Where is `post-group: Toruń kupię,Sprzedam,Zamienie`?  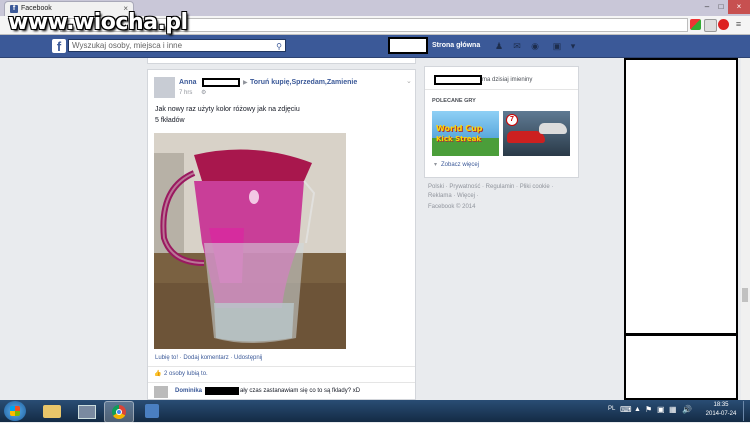 post-group: Toruń kupię,Sprzedam,Zamienie is located at coordinates (303, 82).